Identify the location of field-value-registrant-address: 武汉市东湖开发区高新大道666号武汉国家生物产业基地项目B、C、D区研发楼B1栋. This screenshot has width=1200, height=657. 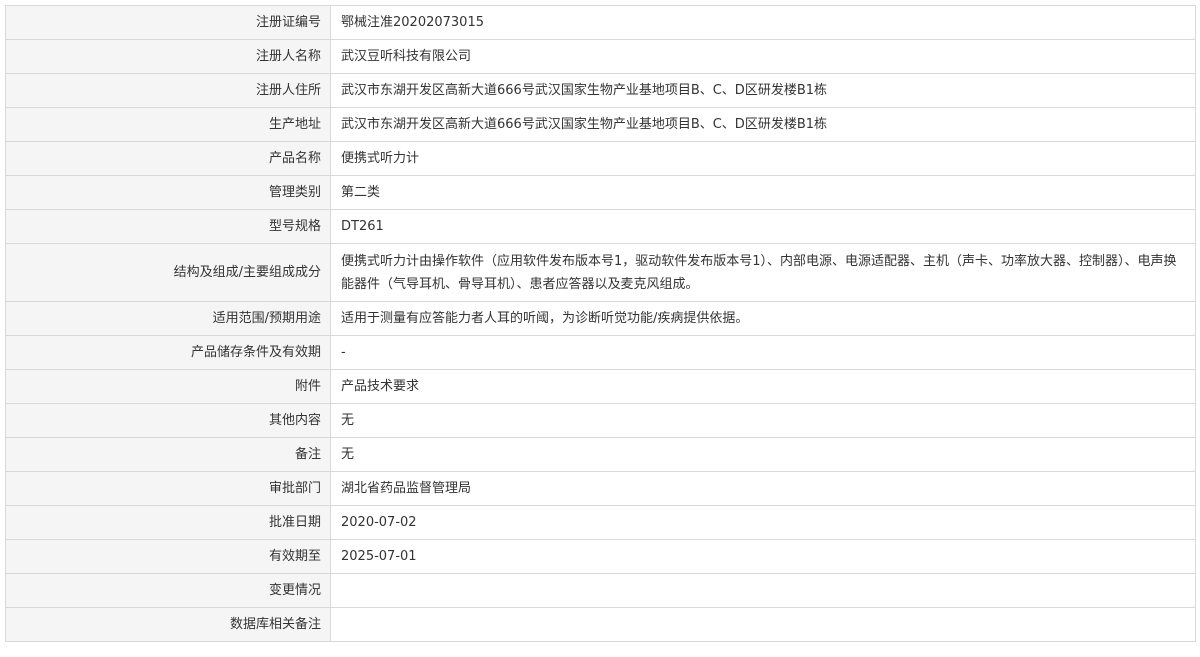
(763, 90).